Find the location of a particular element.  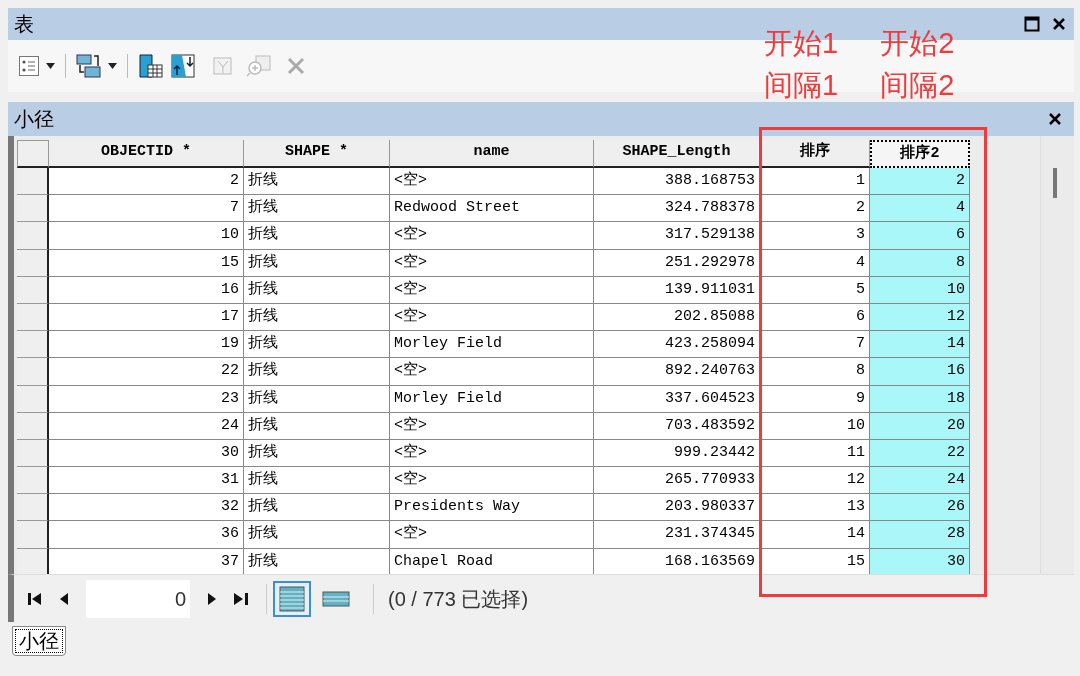

table-cell: Morley Field is located at coordinates (492, 345).